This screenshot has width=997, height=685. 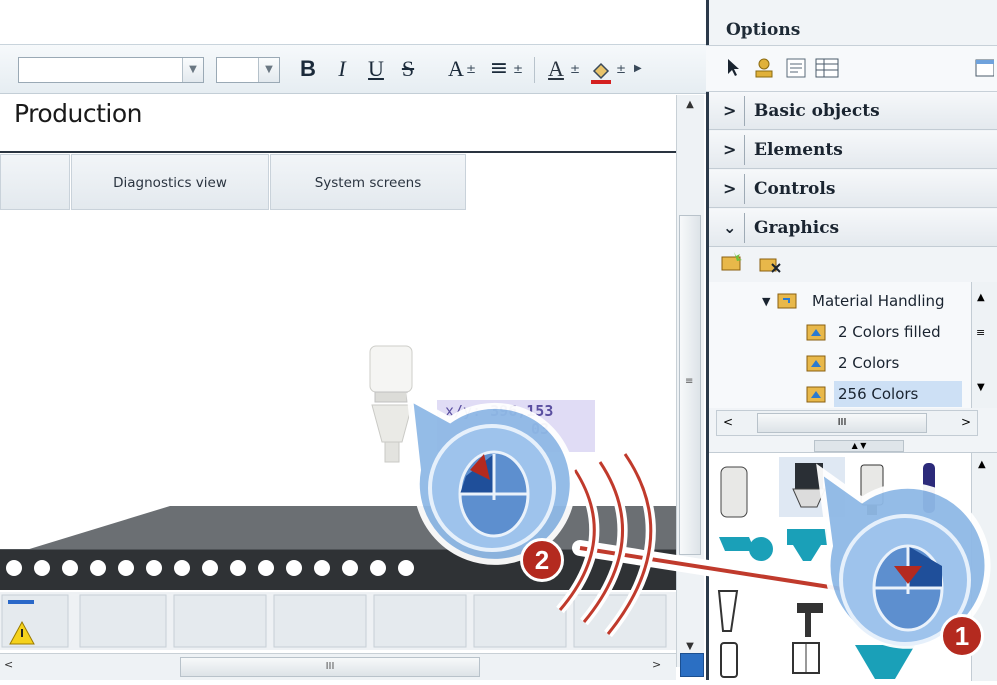 I want to click on step-2-badge: 2, so click(x=542, y=560).